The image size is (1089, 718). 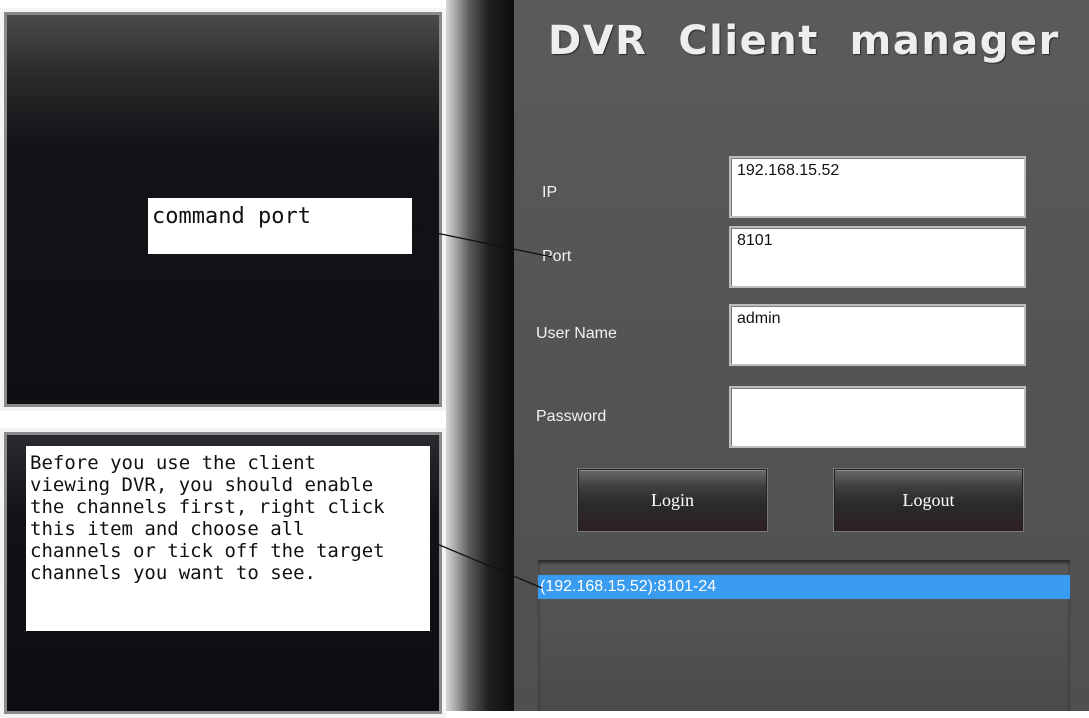 What do you see at coordinates (571, 416) in the screenshot?
I see `password-label: Password` at bounding box center [571, 416].